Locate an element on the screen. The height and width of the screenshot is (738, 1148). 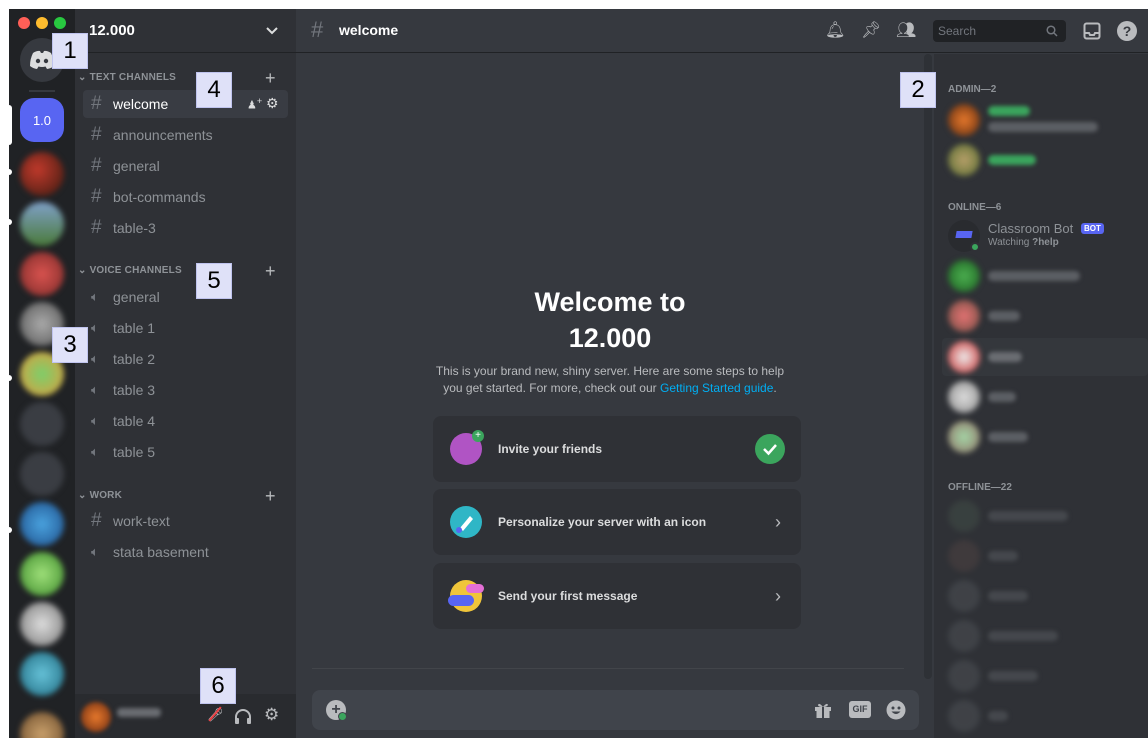
gift-icon is located at coordinates (823, 710).